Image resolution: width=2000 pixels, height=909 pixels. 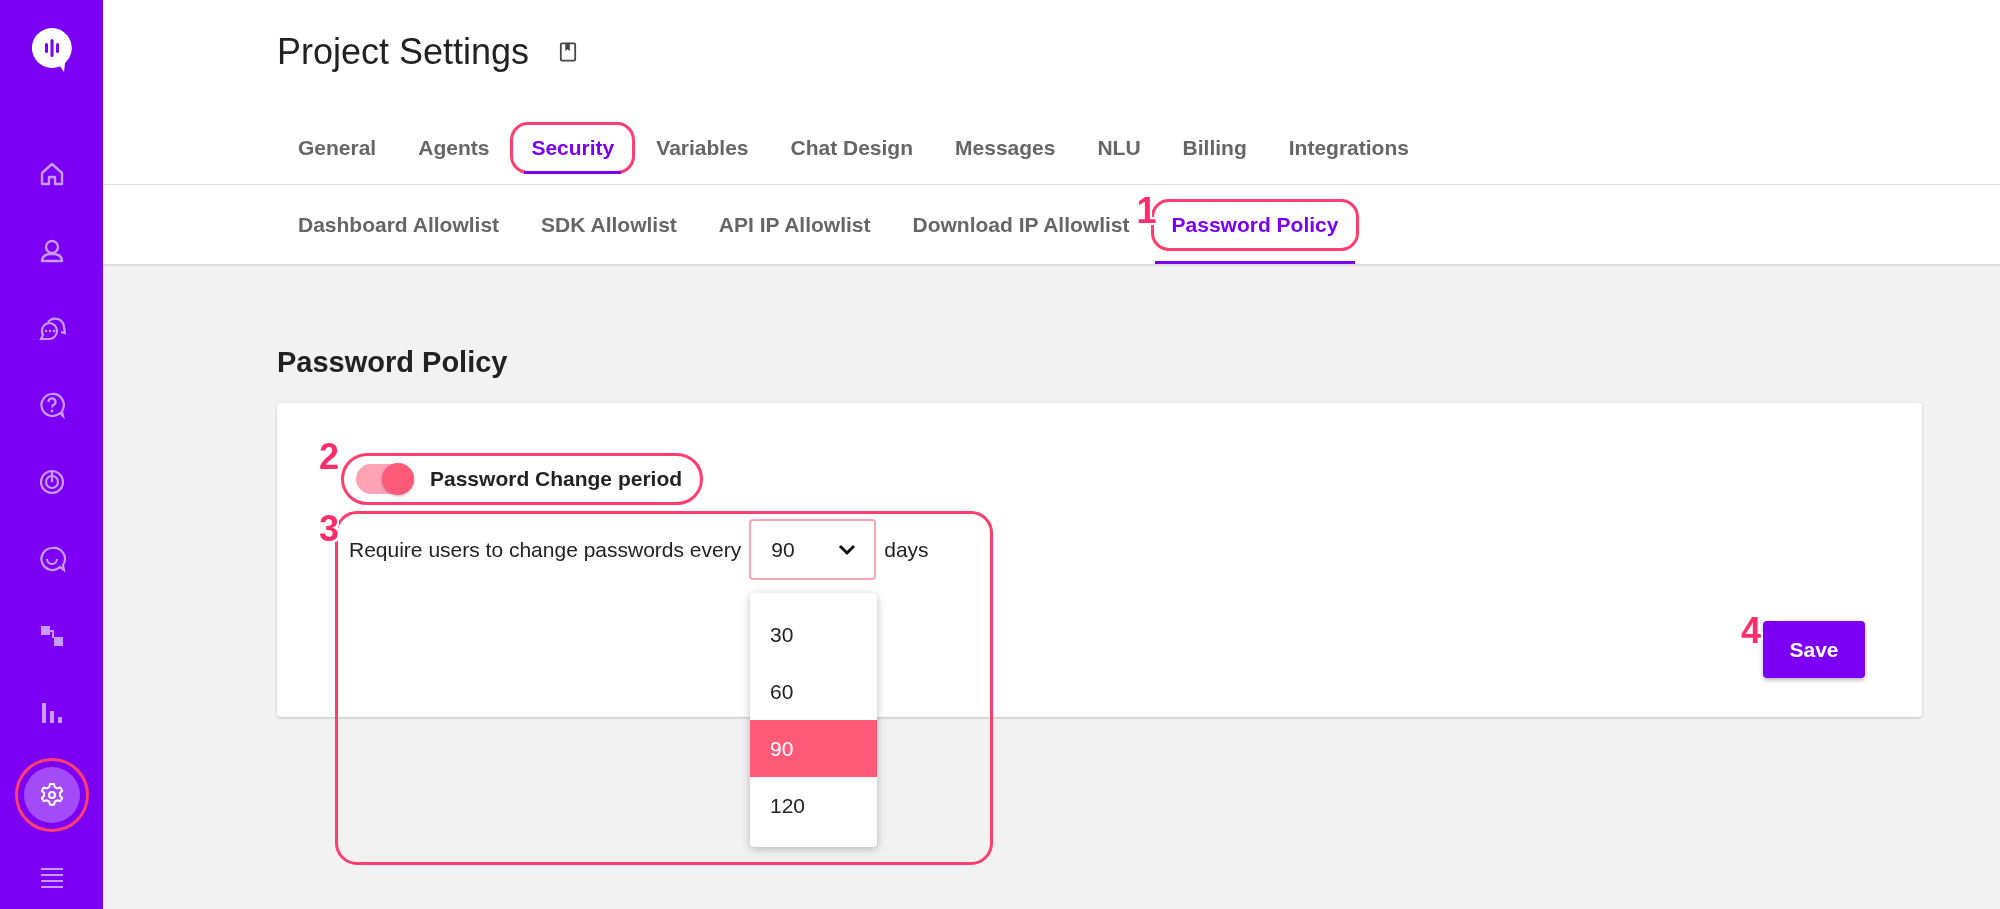 I want to click on settings-nav-button, so click(x=51, y=795).